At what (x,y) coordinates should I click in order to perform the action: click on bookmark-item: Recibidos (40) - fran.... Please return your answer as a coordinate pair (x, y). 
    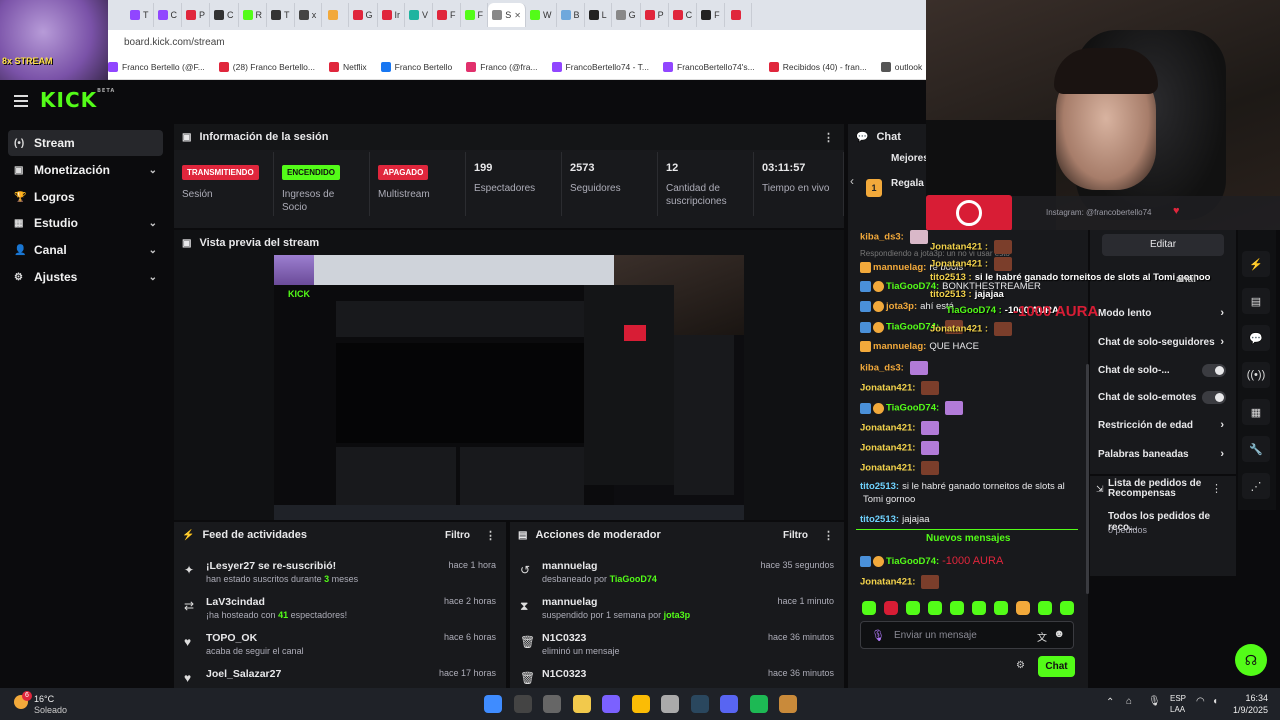
    Looking at the image, I should click on (817, 66).